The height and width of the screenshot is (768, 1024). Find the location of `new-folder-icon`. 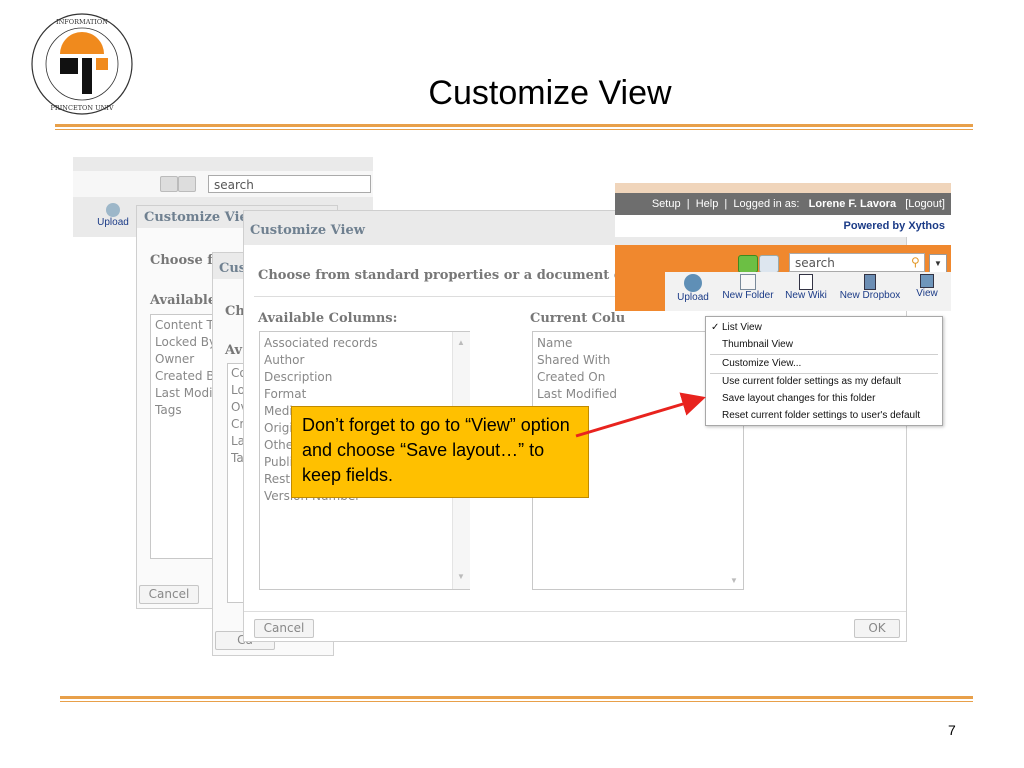

new-folder-icon is located at coordinates (748, 282).